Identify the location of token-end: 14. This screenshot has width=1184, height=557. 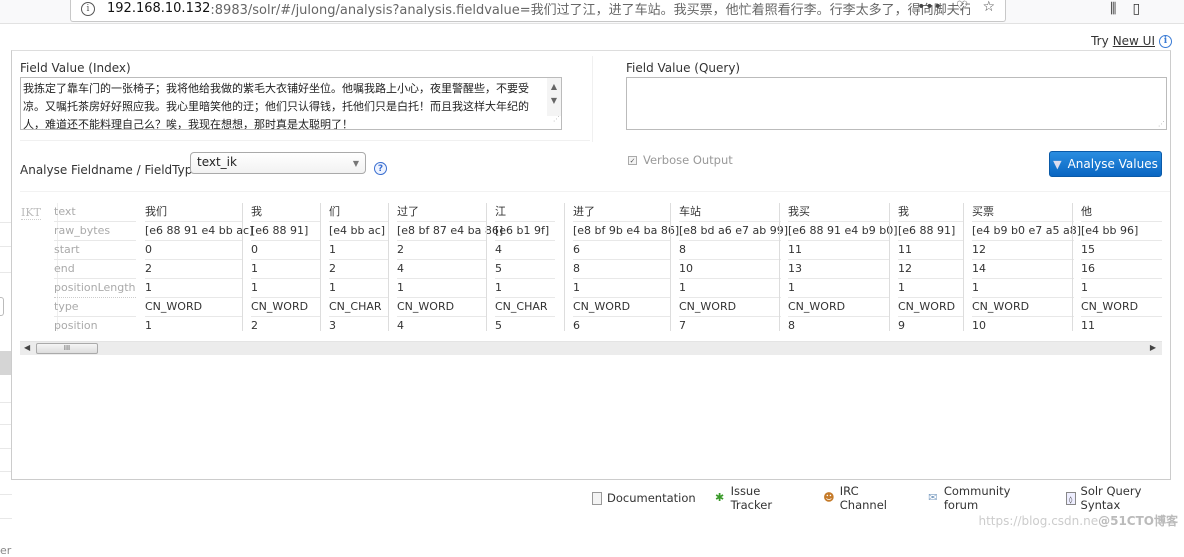
(1023, 269).